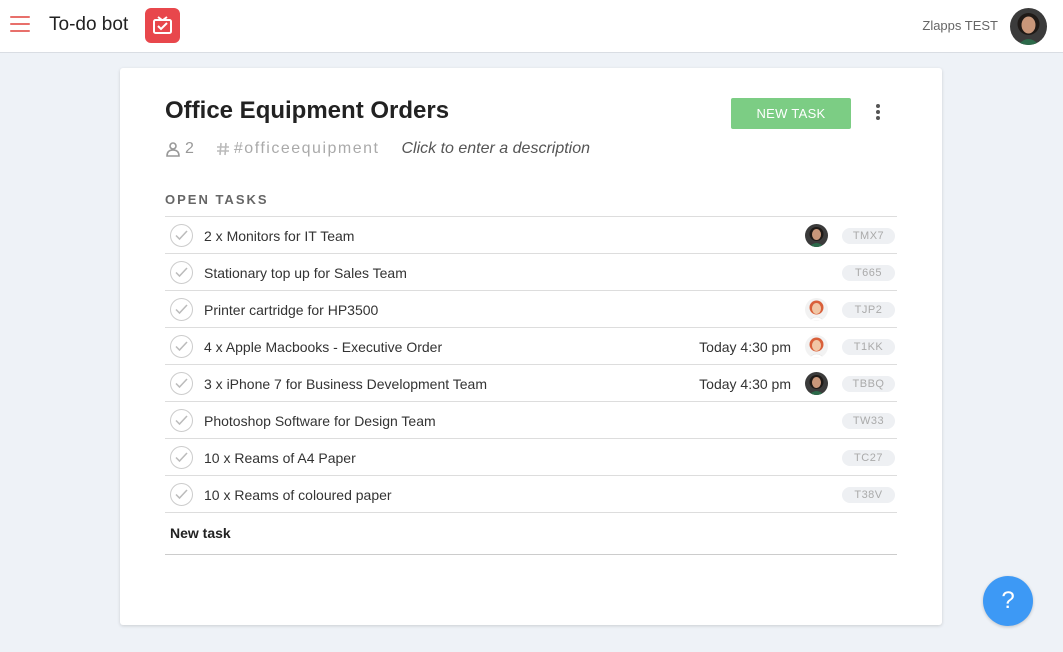 The width and height of the screenshot is (1063, 652). Describe the element at coordinates (531, 494) in the screenshot. I see `task-row: 10 x Reams of coloured paper T38V` at that location.